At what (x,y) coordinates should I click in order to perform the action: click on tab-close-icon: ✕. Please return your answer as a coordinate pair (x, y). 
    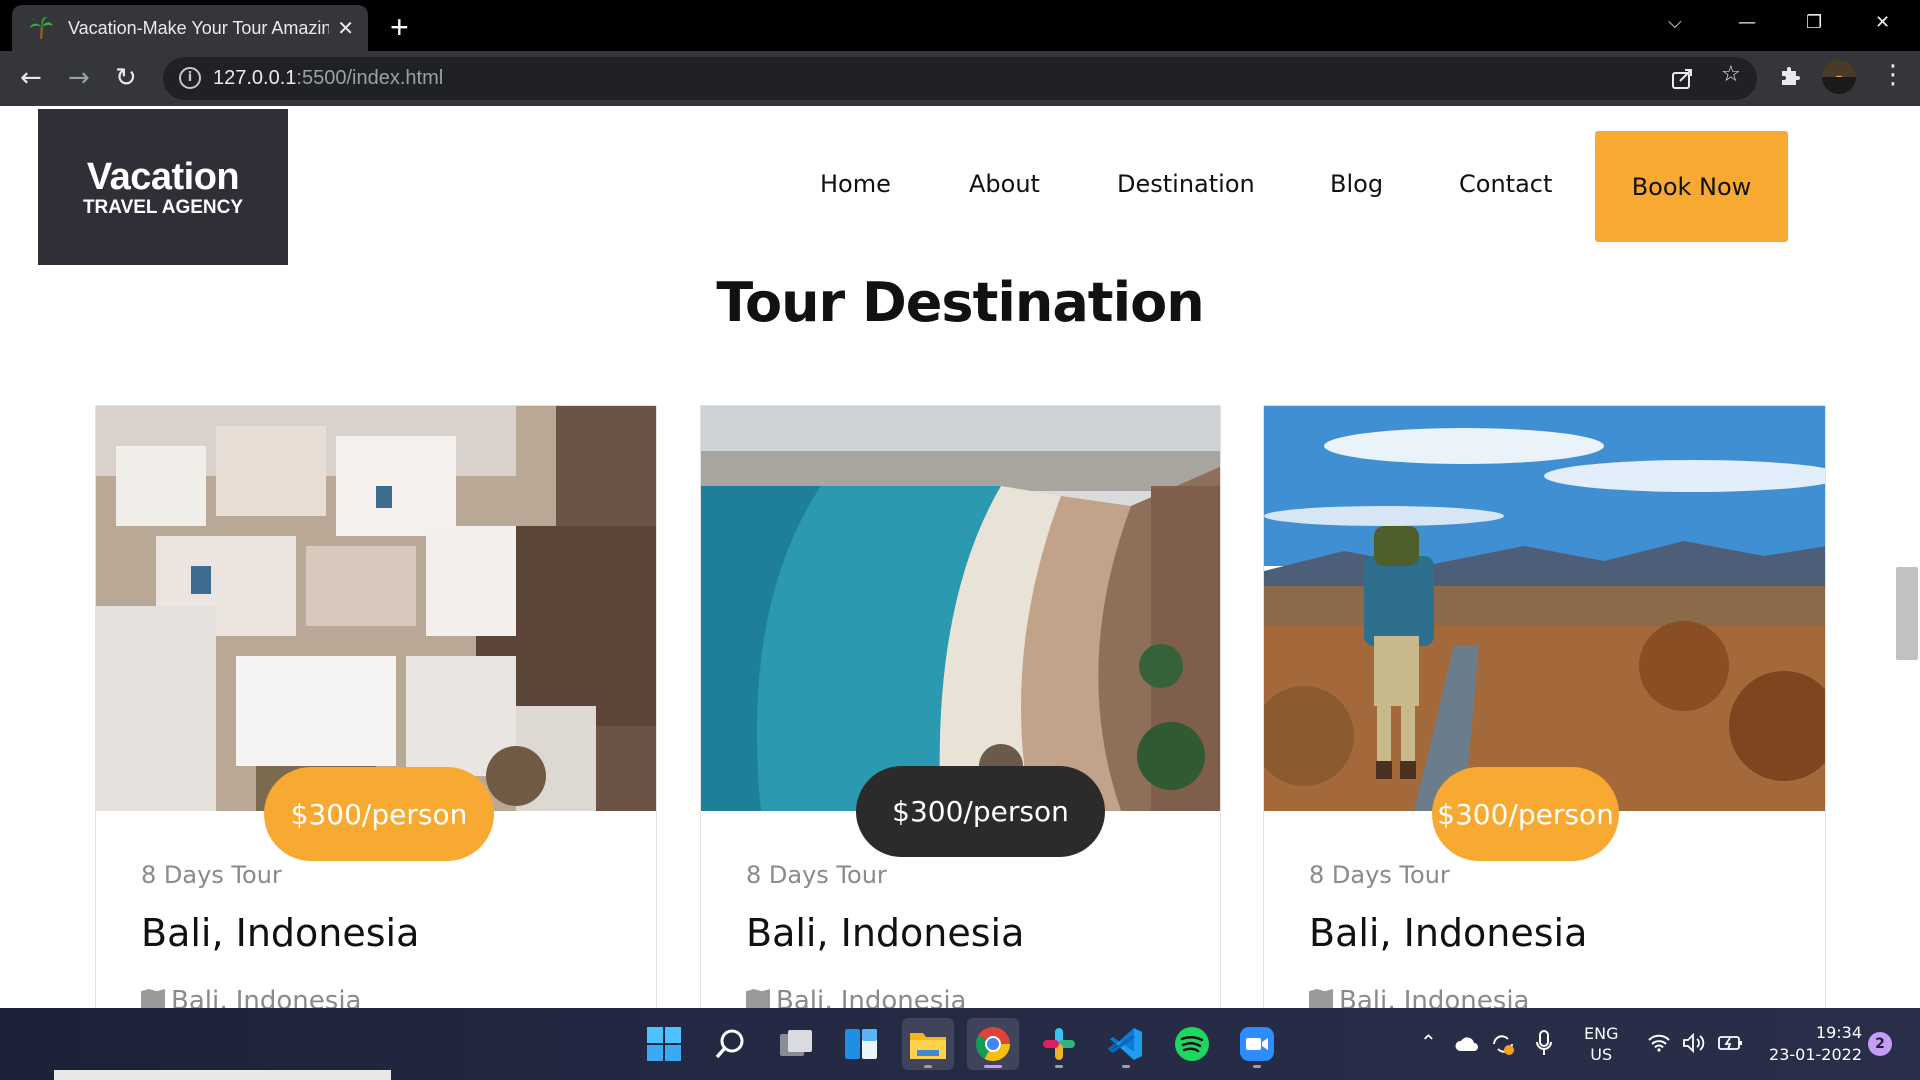
    Looking at the image, I should click on (345, 28).